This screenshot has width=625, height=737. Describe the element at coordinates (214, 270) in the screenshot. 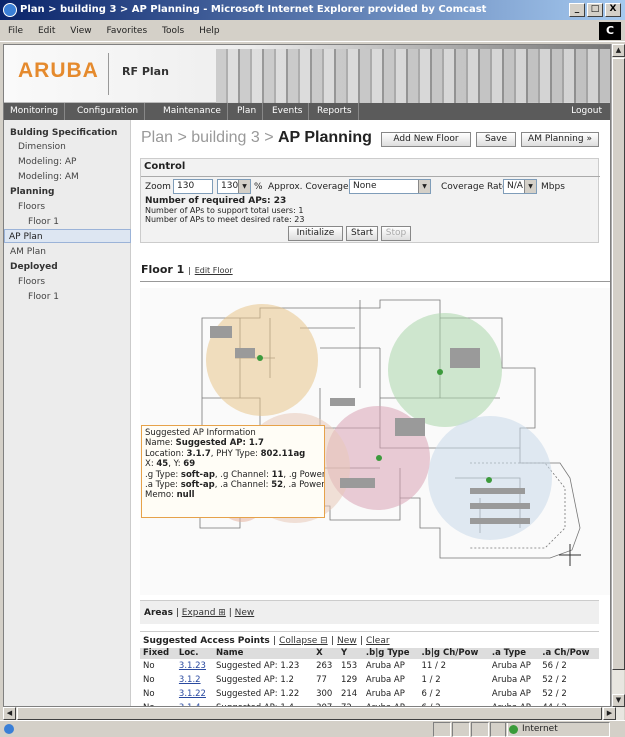

I see `edit-floor-link: Edit Floor` at that location.